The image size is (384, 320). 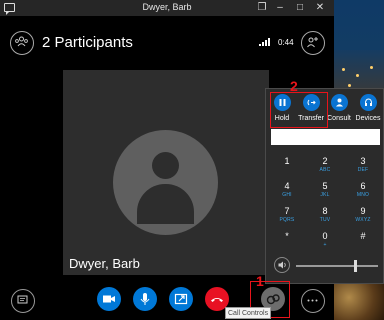 I want to click on people-icon, so click(x=21, y=41).